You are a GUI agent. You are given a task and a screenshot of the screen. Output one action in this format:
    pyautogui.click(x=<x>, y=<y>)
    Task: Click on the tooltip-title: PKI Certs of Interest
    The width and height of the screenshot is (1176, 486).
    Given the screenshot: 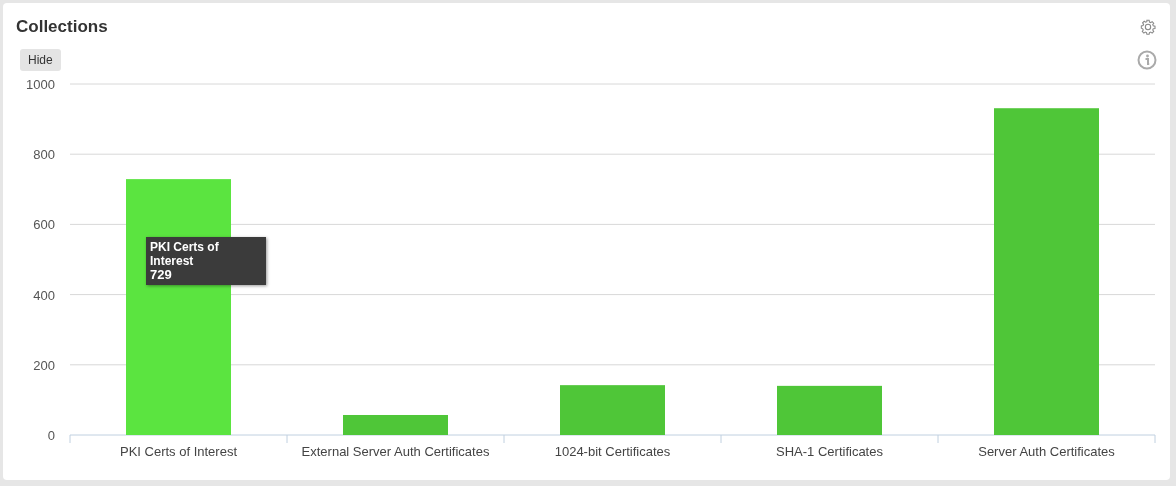 What is the action you would take?
    pyautogui.click(x=185, y=254)
    